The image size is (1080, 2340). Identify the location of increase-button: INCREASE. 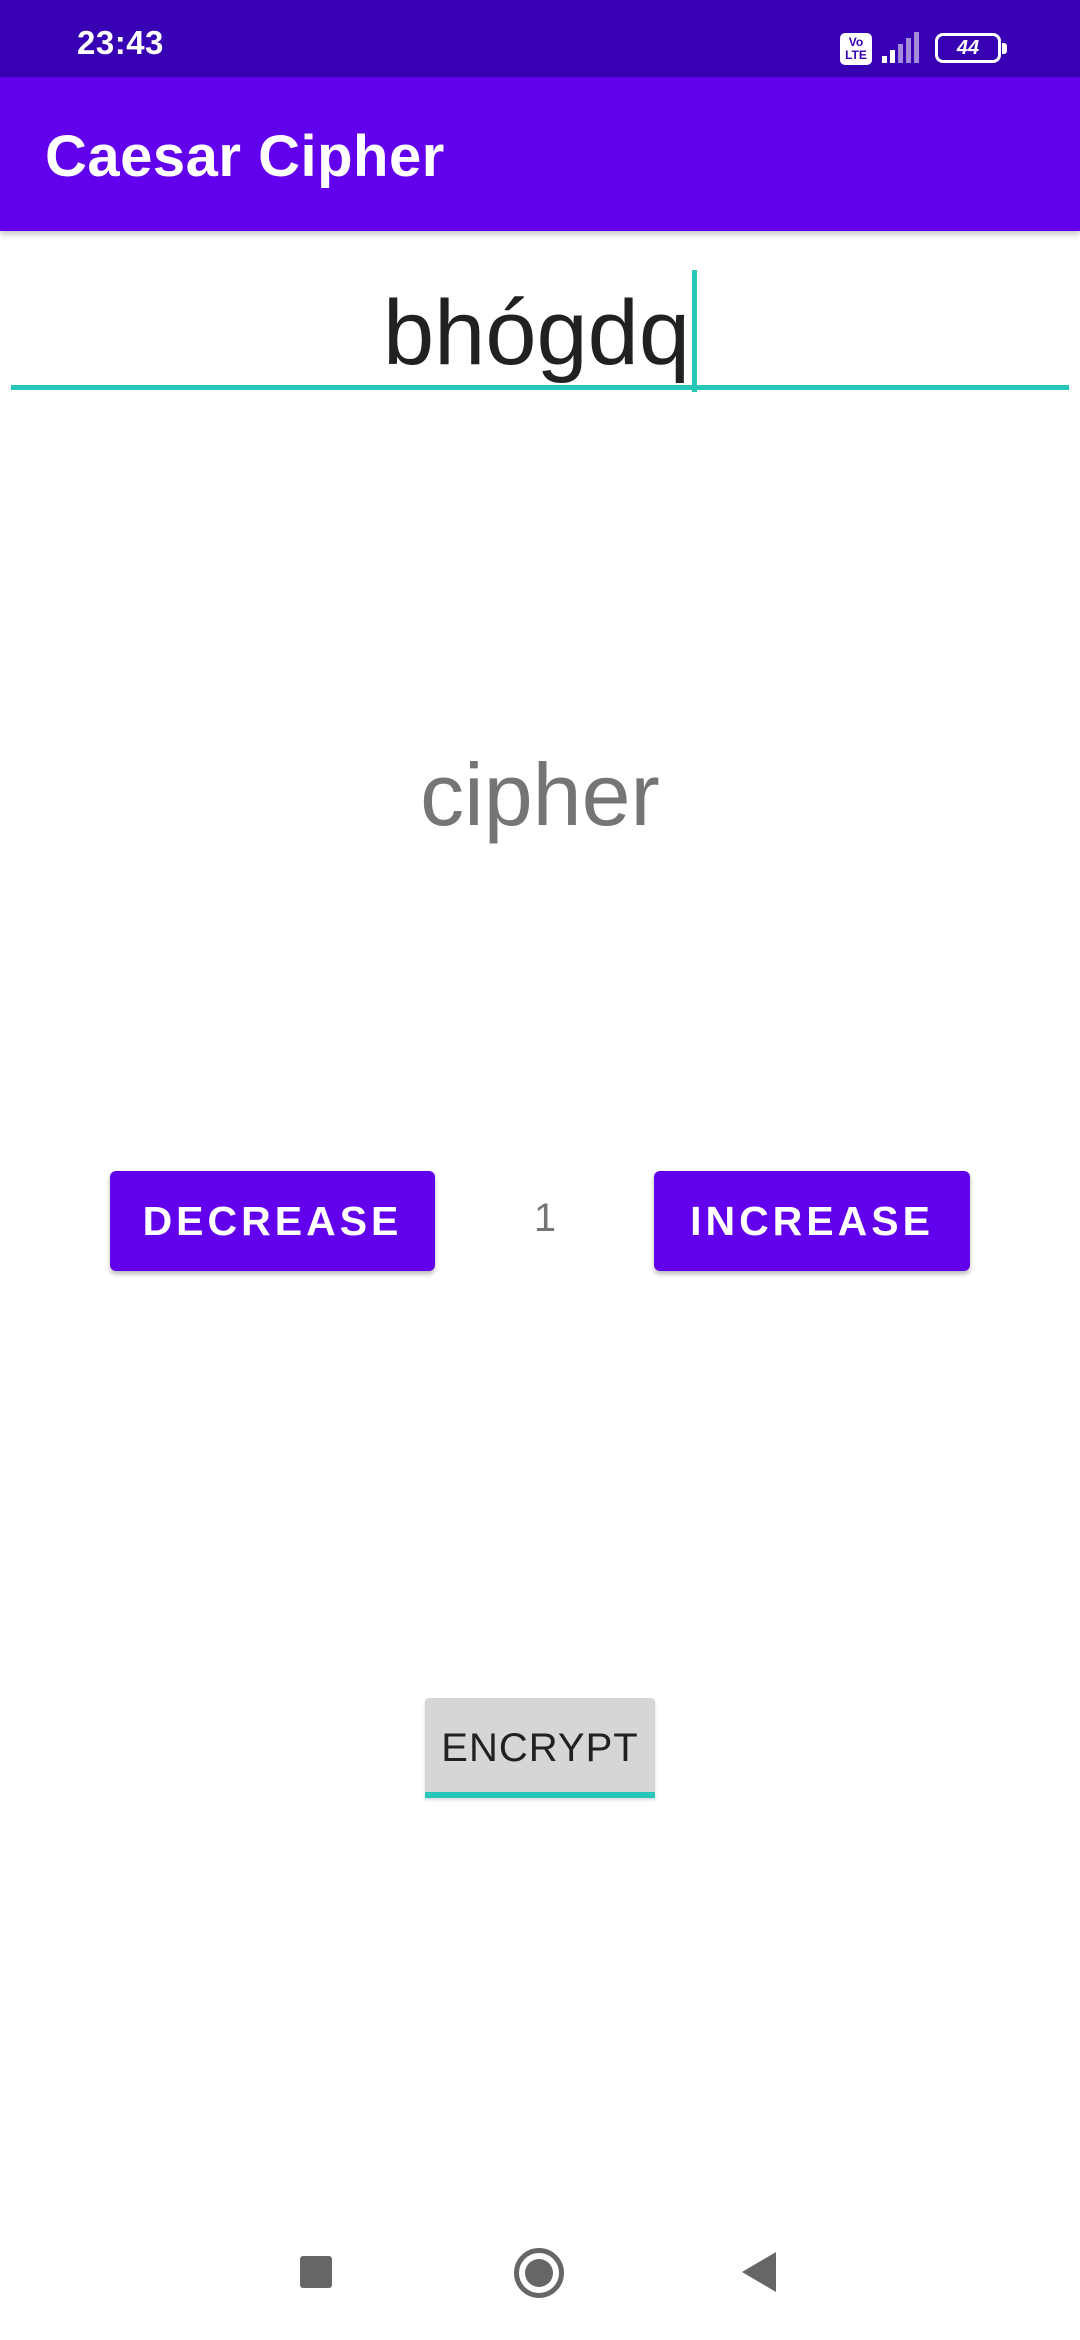
(812, 1221).